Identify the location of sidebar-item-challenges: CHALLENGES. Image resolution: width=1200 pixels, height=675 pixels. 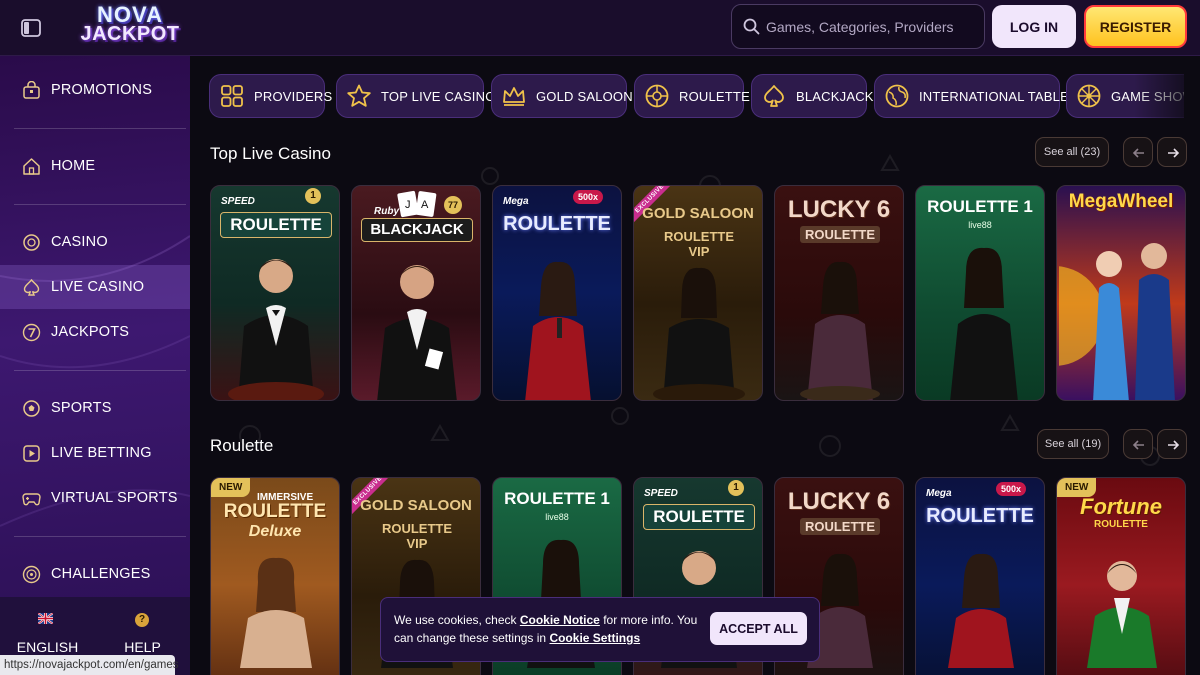
(95, 574).